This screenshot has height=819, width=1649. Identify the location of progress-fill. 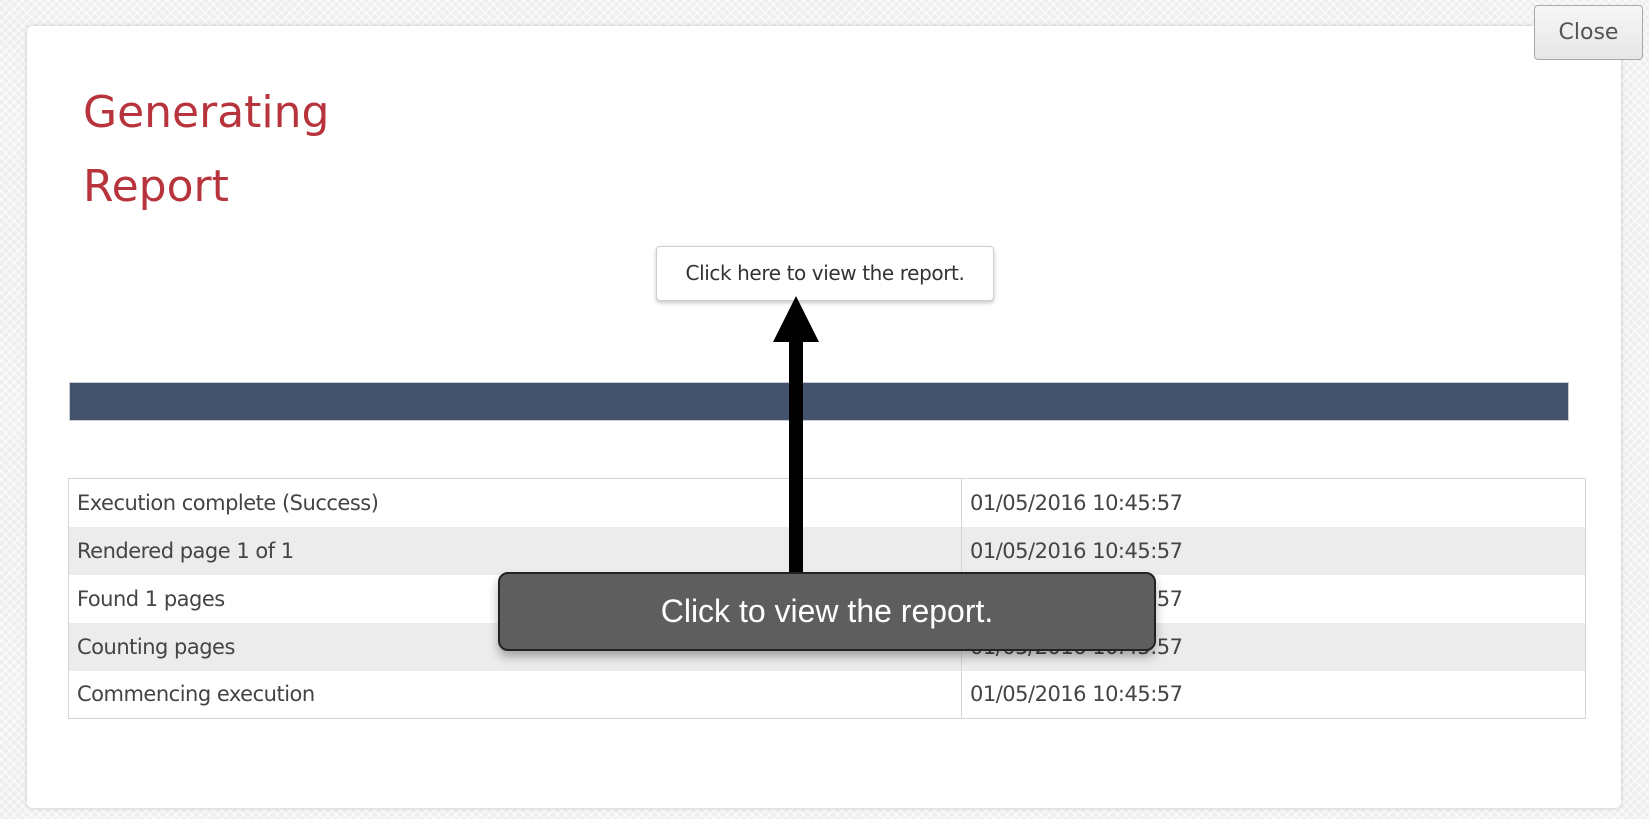
(819, 401).